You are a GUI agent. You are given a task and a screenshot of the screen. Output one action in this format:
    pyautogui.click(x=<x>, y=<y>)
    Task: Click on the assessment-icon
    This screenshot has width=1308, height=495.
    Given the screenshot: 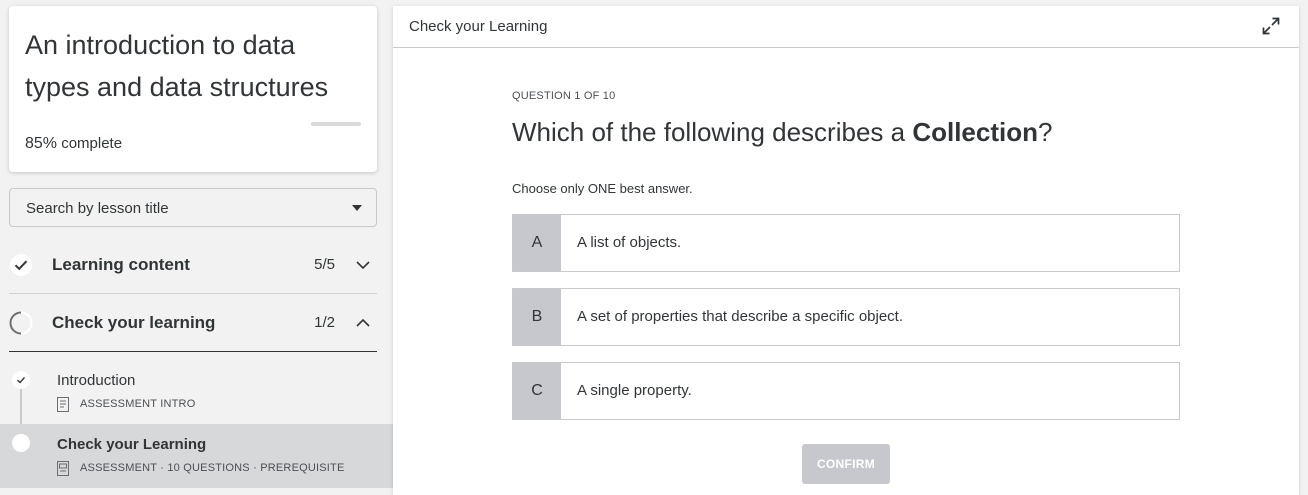 What is the action you would take?
    pyautogui.click(x=63, y=468)
    